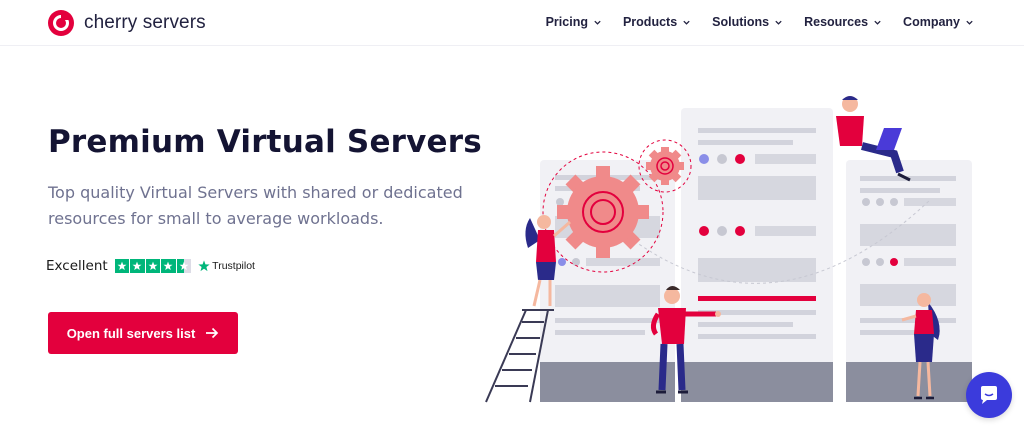  I want to click on server-panel-right, so click(909, 281).